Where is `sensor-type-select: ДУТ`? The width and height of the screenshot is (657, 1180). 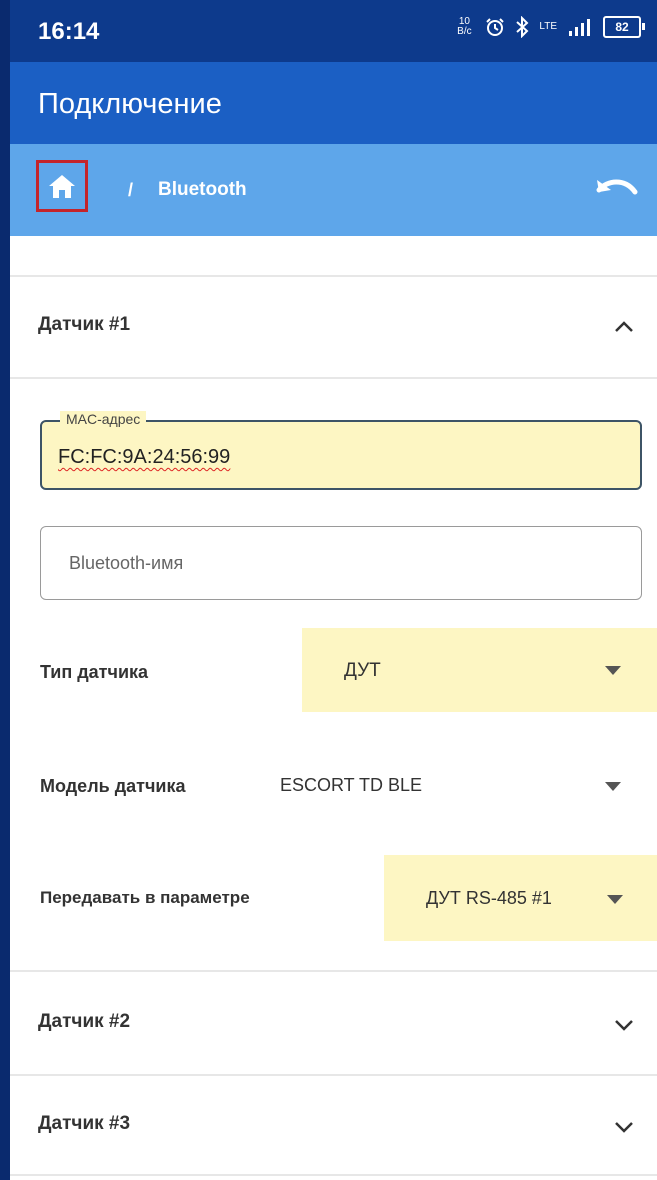 sensor-type-select: ДУТ is located at coordinates (479, 670).